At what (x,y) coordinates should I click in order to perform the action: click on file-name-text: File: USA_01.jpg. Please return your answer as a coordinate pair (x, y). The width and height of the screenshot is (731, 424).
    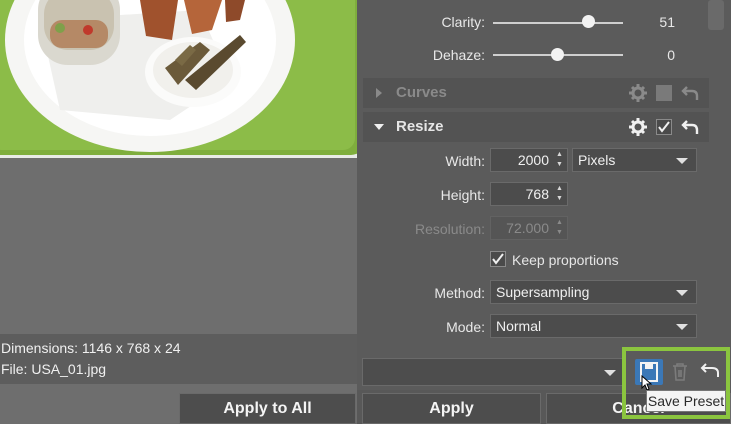
    Looking at the image, I should click on (54, 369).